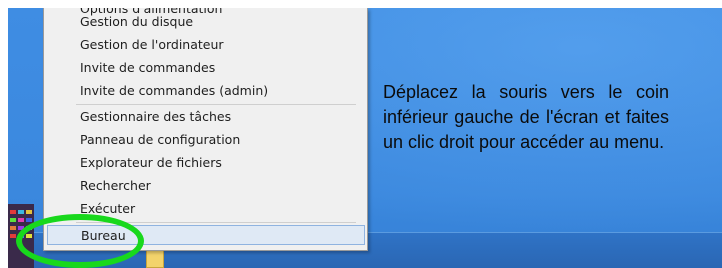  Describe the element at coordinates (155, 258) in the screenshot. I see `taskbar-folder-icon` at that location.